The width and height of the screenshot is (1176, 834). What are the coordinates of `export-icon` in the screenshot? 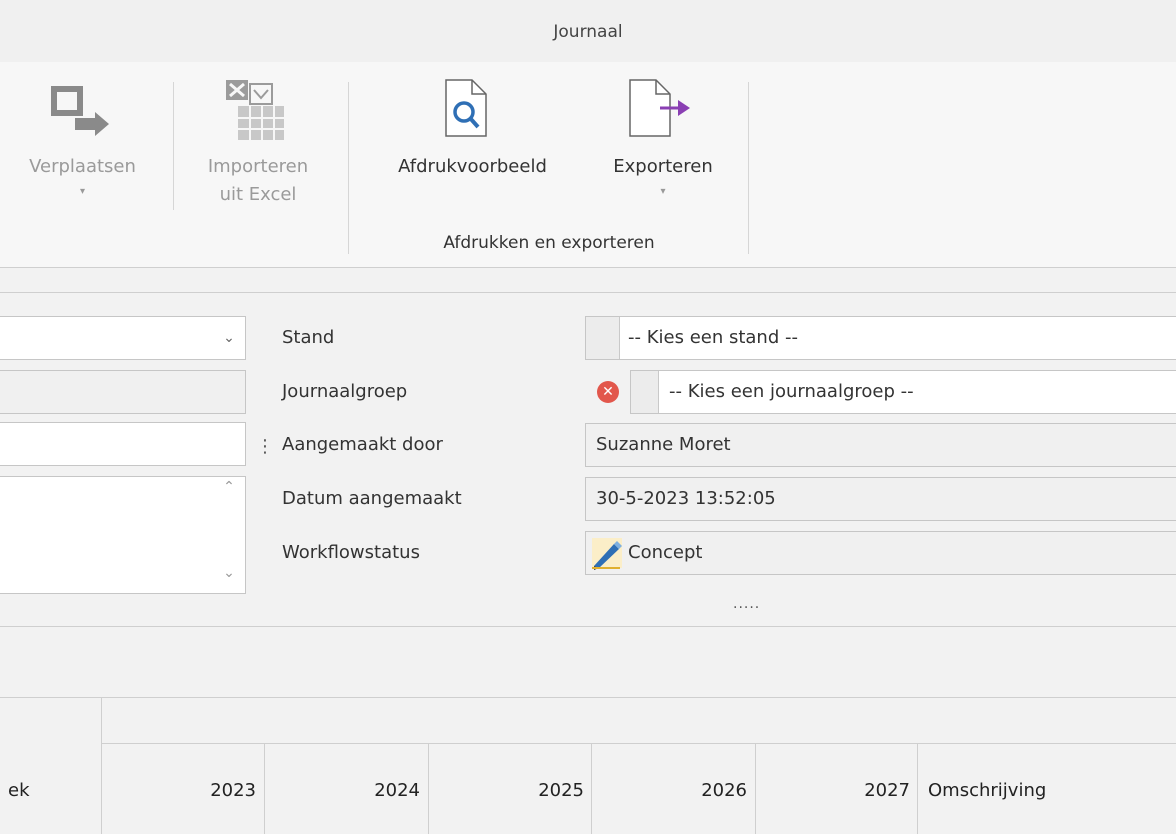 It's located at (659, 108).